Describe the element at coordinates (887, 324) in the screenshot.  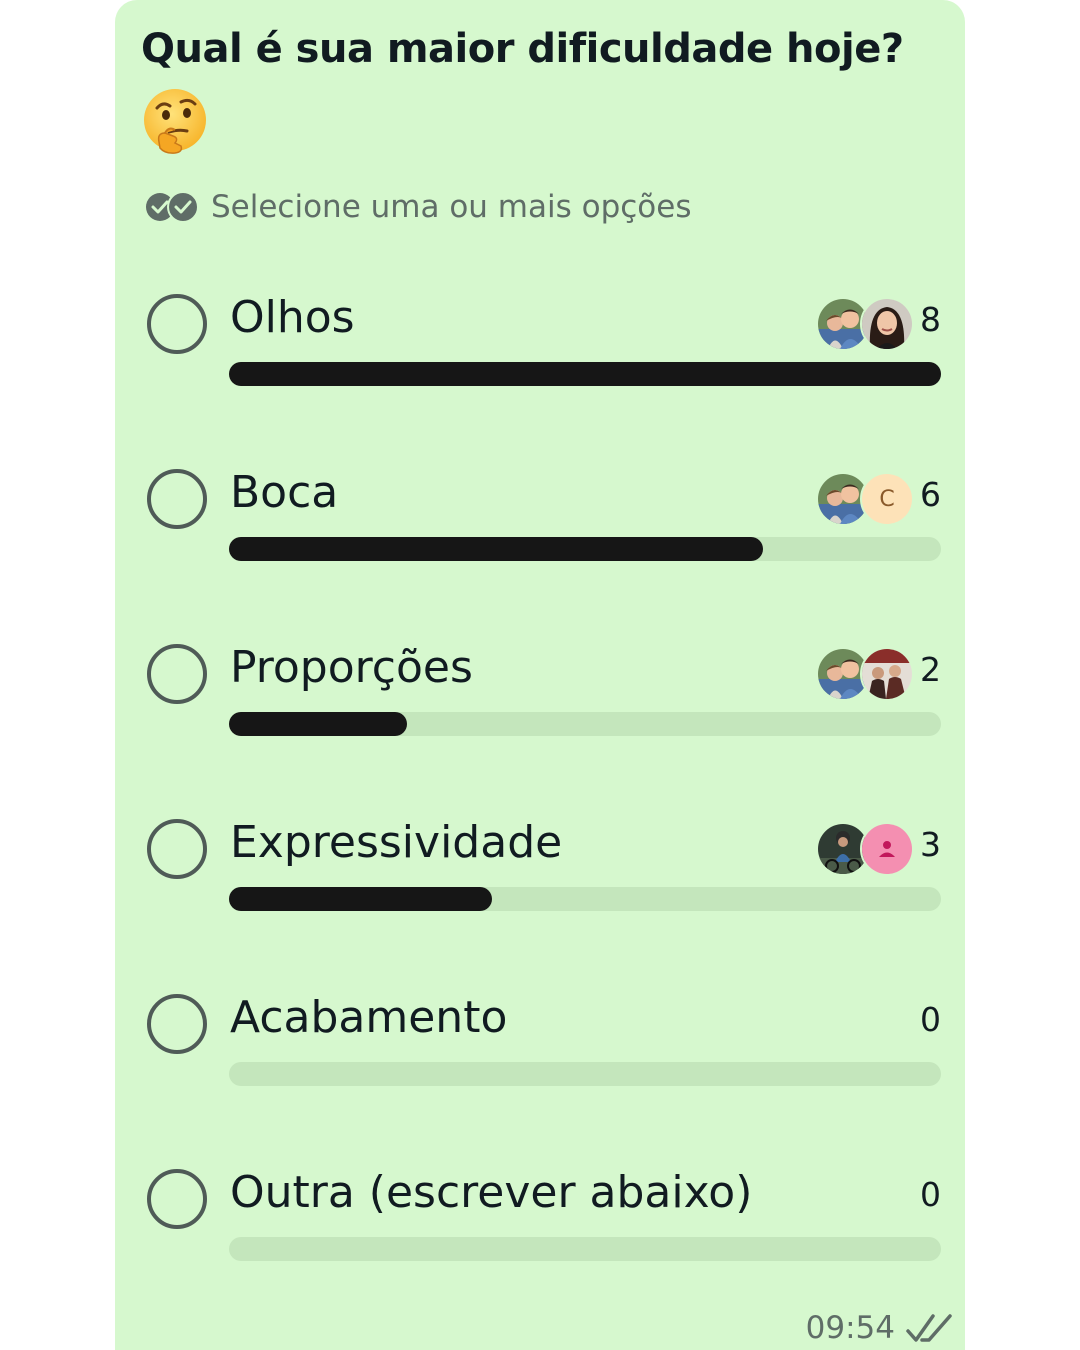
I see `woman-photo-avatar` at that location.